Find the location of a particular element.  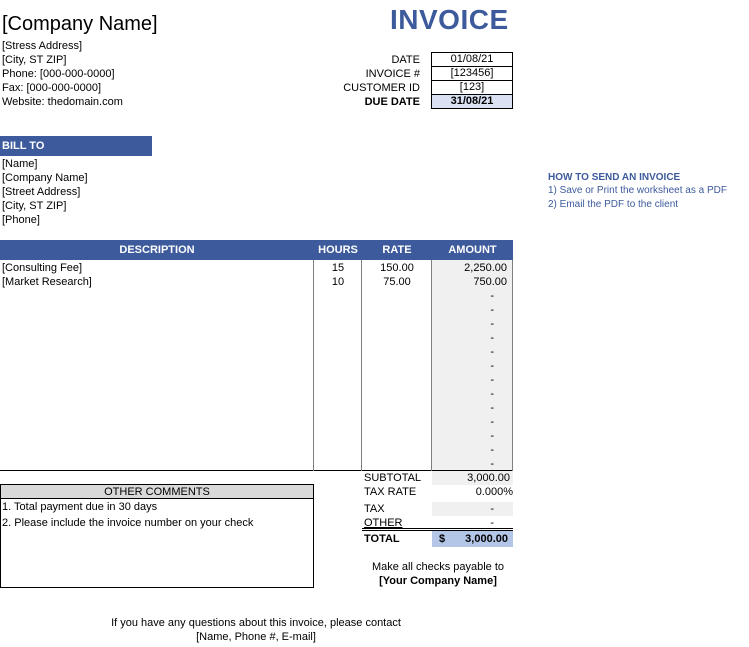

company-phone: Phone: [000-000-0000] is located at coordinates (58, 74).